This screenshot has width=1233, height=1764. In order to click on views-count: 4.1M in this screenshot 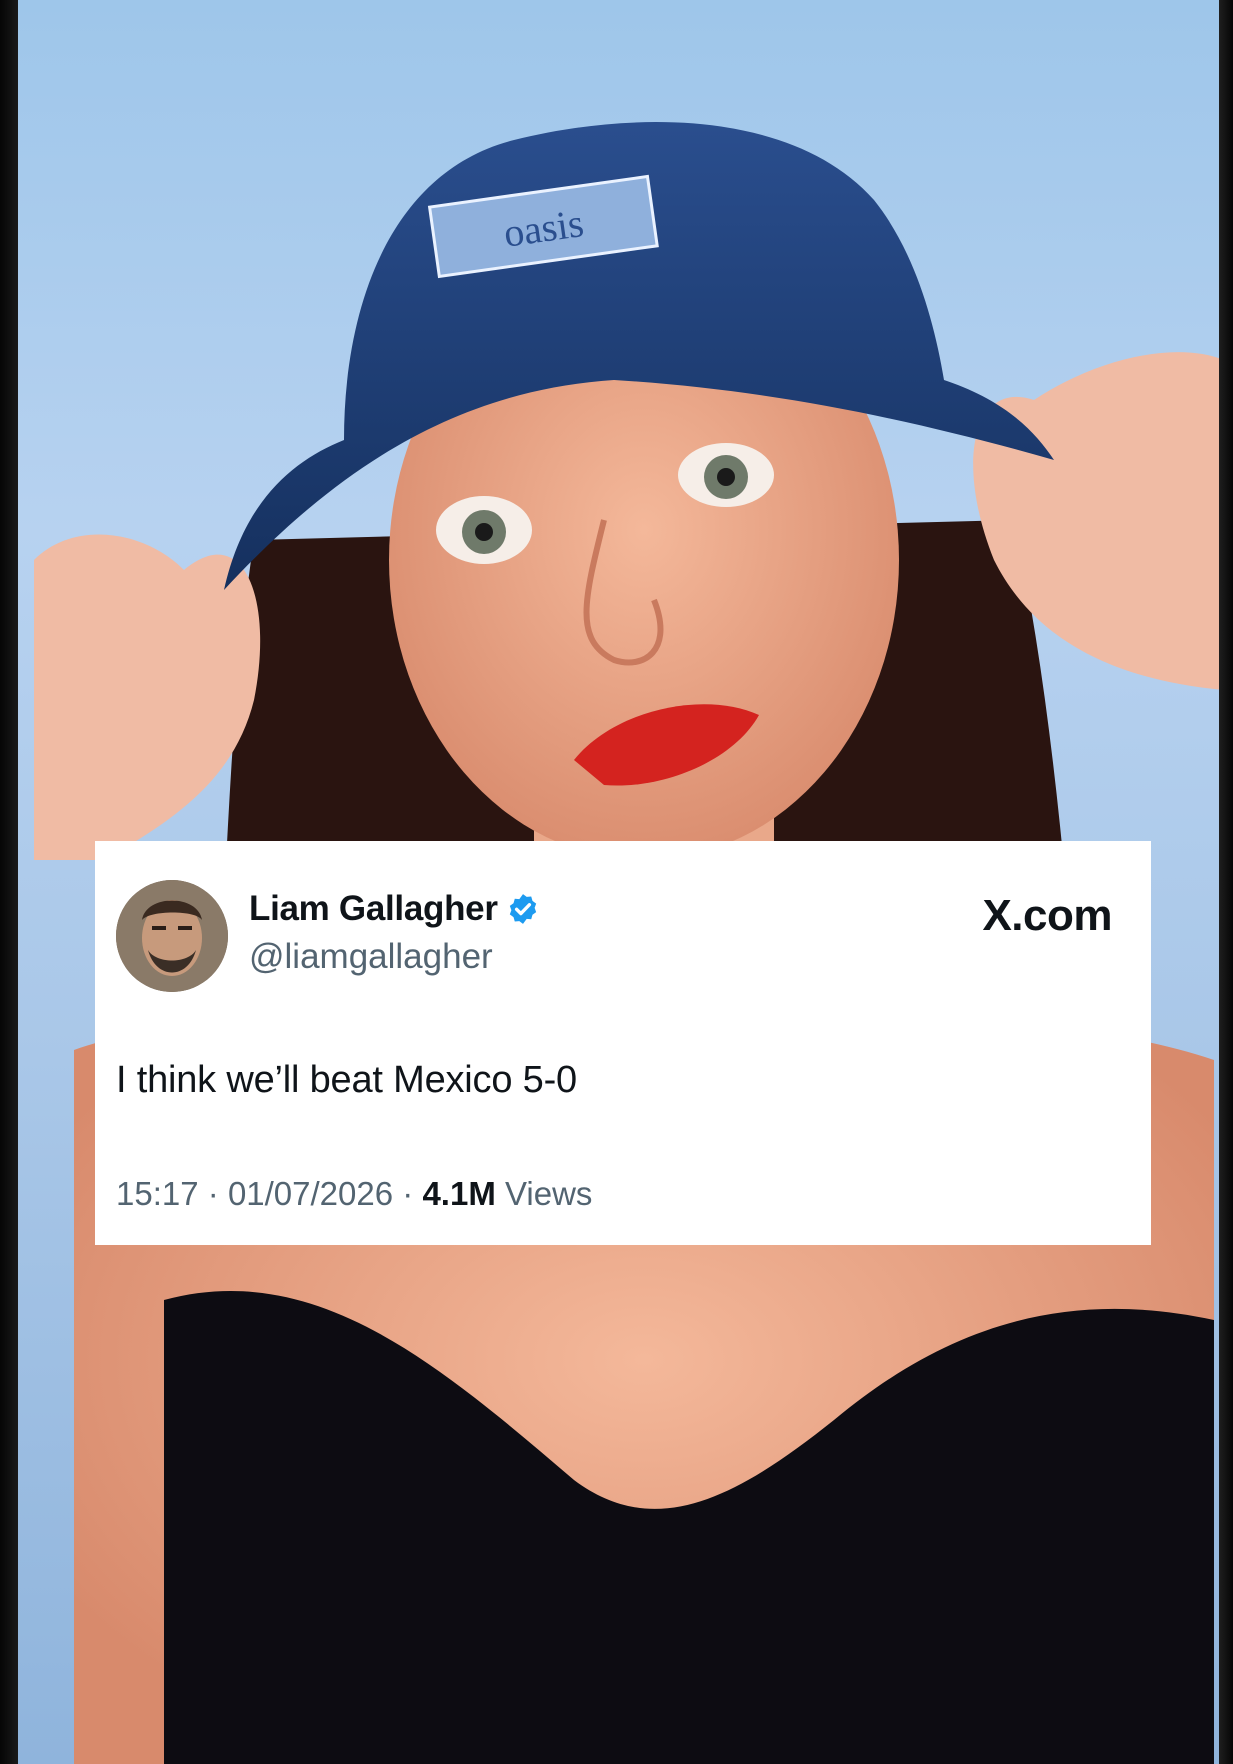, I will do `click(459, 1193)`.